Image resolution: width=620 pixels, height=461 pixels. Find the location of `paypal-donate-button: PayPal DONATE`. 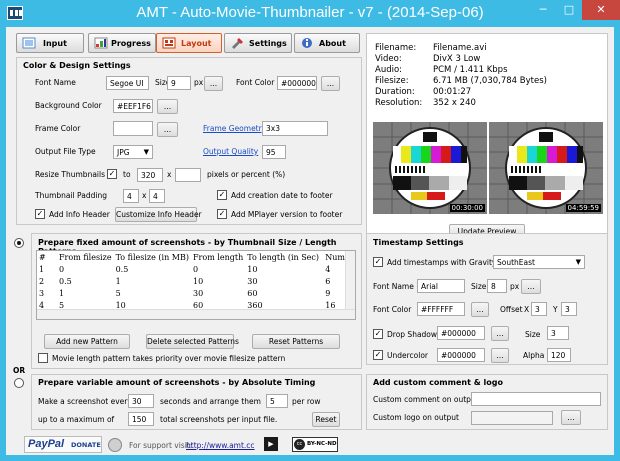

paypal-donate-button: PayPal DONATE is located at coordinates (63, 444).